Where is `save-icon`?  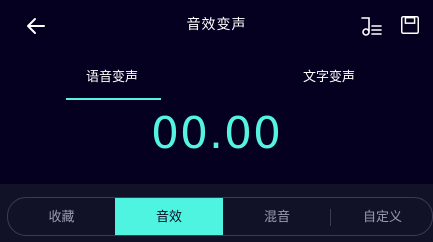 save-icon is located at coordinates (410, 25).